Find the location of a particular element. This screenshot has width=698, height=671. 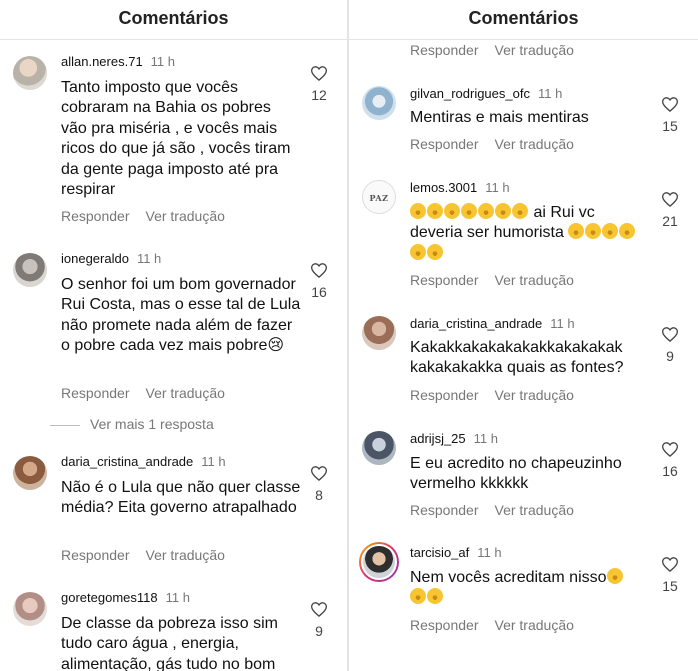

view-more-label: Ver mais 1 resposta is located at coordinates (152, 424).